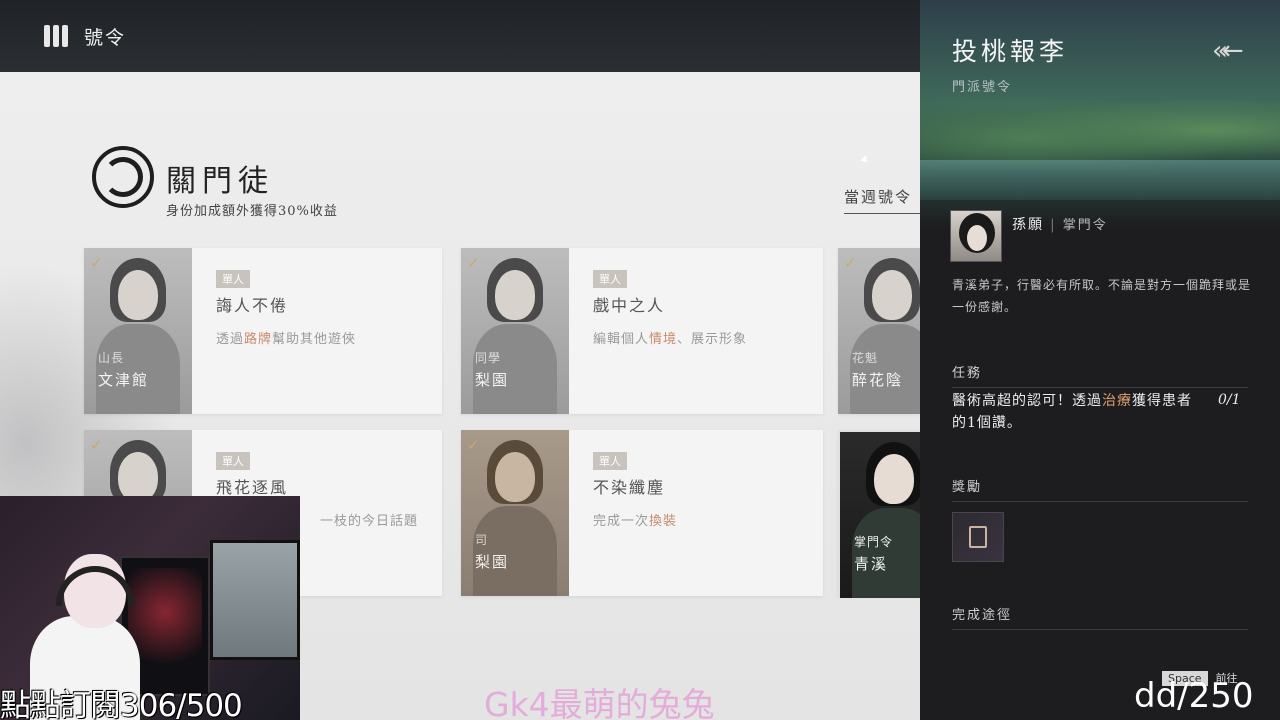 This screenshot has width=1280, height=720. I want to click on sect-subtitle: 身份加成額外獲得30%收益, so click(252, 211).